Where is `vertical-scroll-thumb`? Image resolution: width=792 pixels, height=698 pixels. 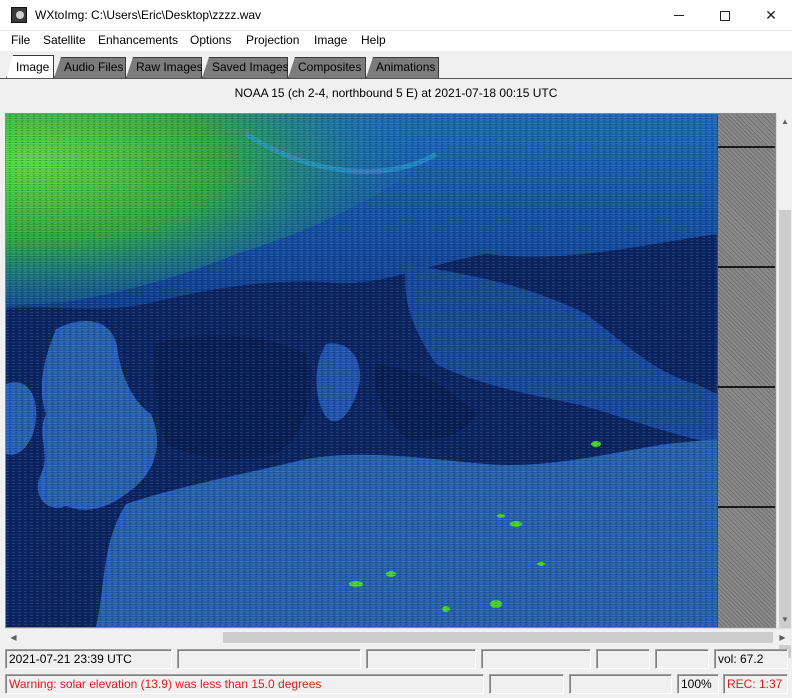 vertical-scroll-thumb is located at coordinates (785, 434).